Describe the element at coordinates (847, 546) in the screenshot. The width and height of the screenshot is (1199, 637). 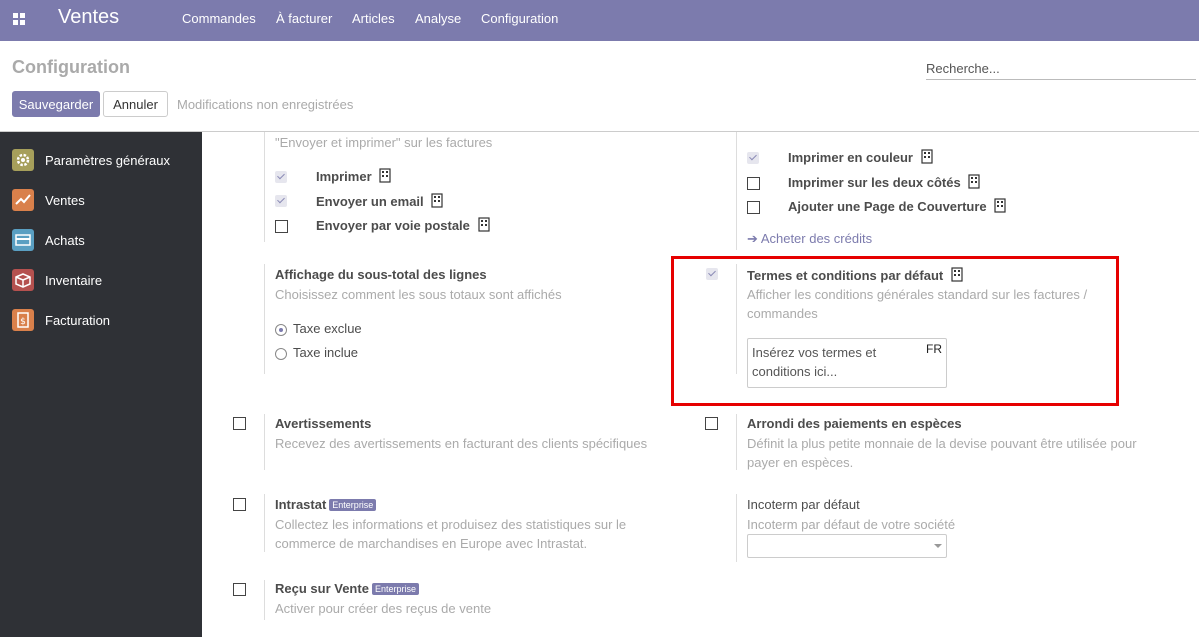
I see `incoterm-select` at that location.